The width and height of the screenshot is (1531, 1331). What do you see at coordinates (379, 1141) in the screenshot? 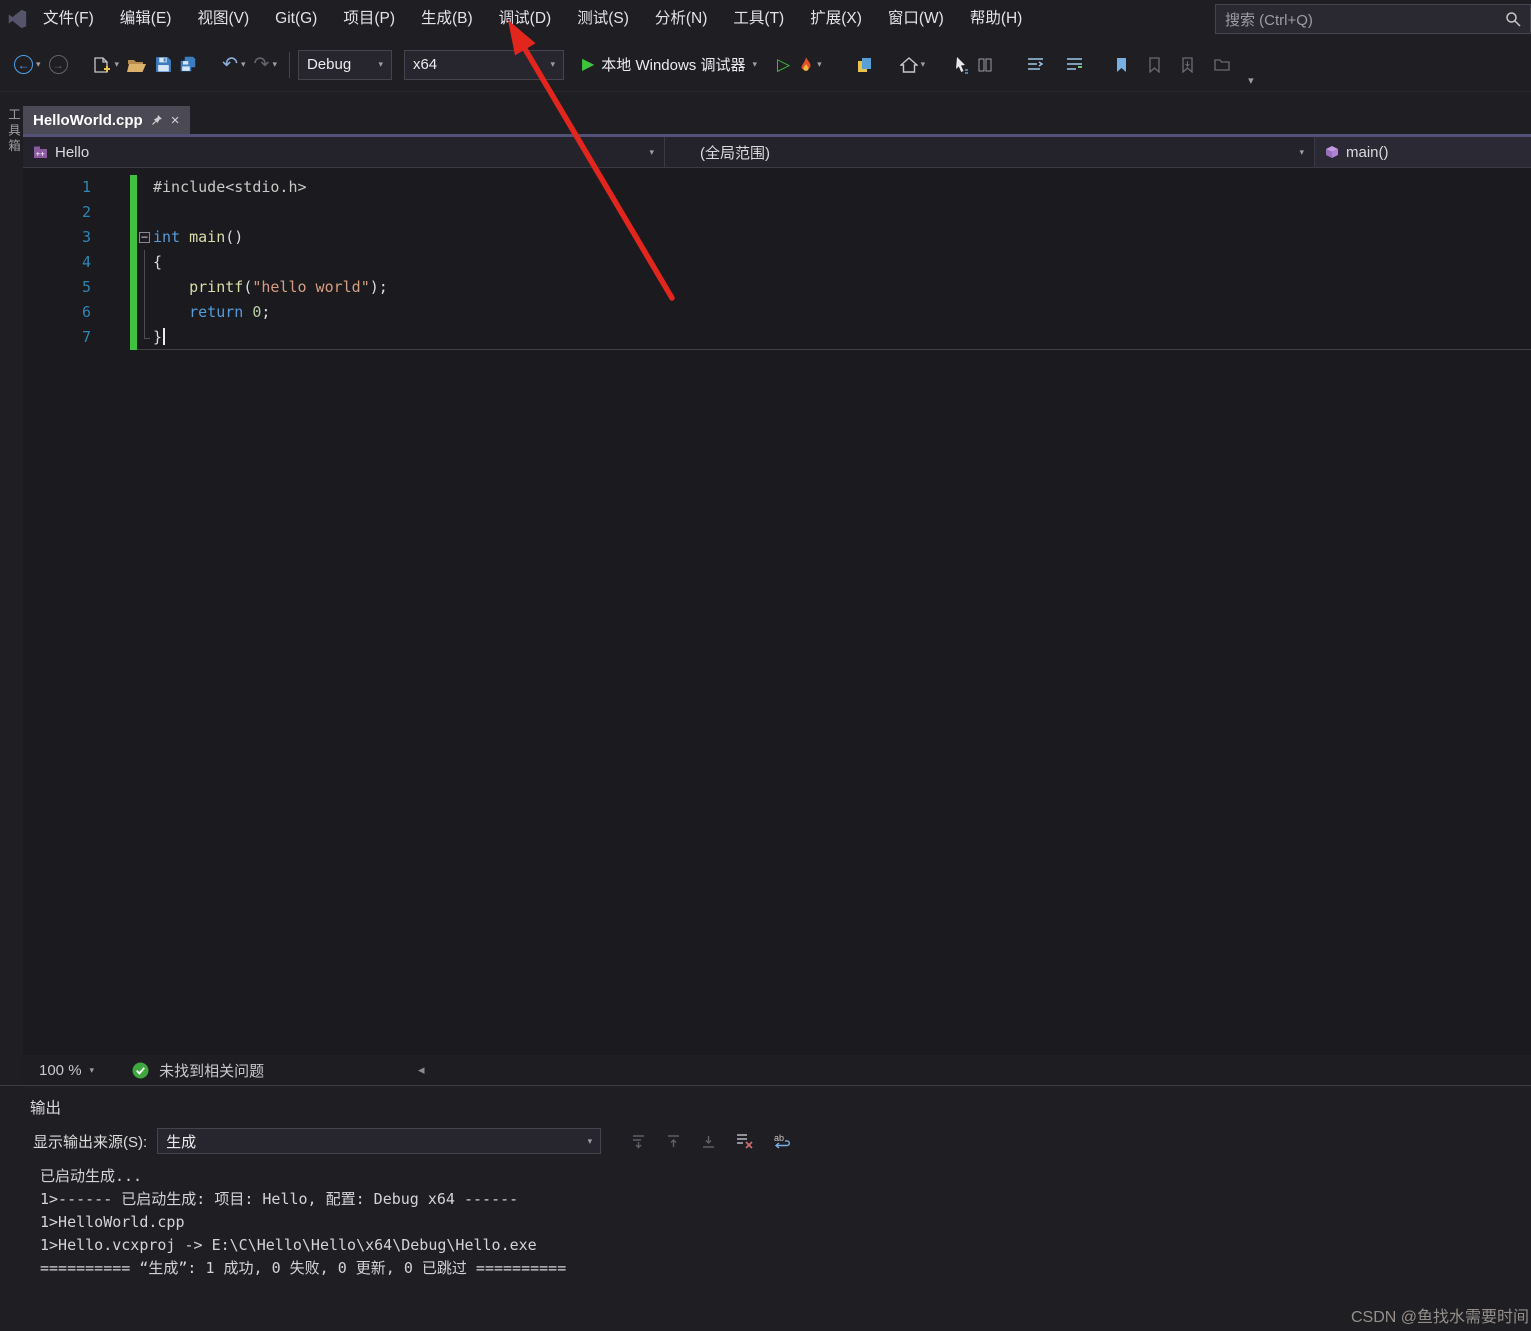
I see `output-source-select: 生成 ▾` at bounding box center [379, 1141].